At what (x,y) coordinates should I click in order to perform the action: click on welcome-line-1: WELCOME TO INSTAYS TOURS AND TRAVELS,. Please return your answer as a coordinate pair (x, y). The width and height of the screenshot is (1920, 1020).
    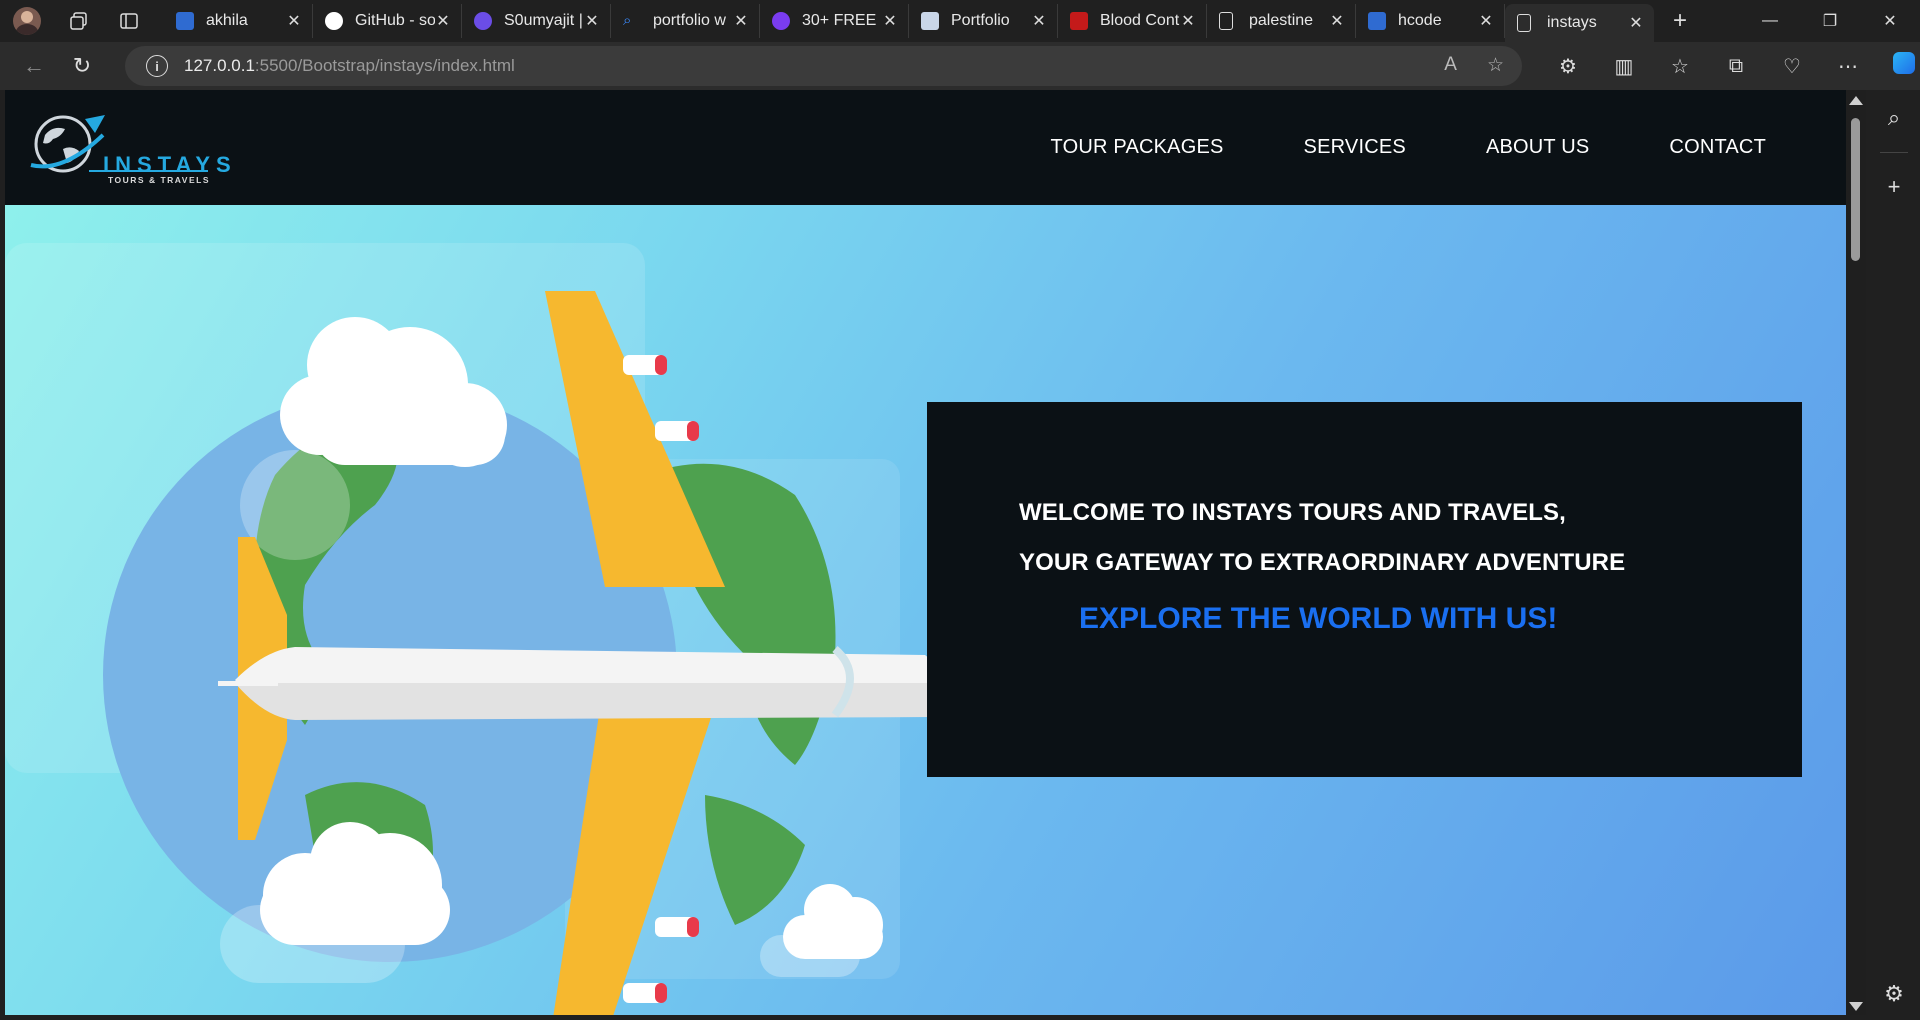
    Looking at the image, I should click on (1292, 512).